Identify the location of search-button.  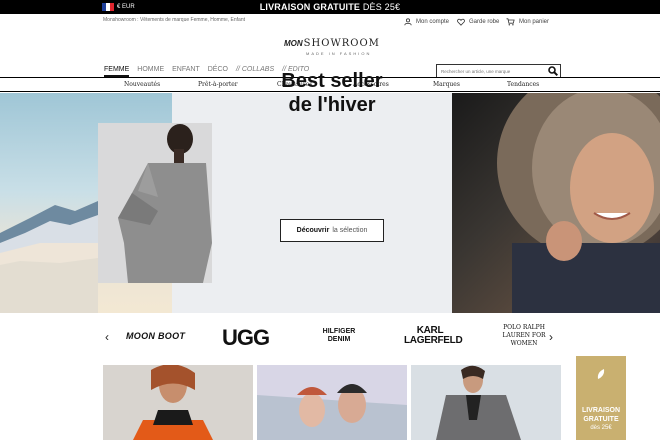
(553, 71).